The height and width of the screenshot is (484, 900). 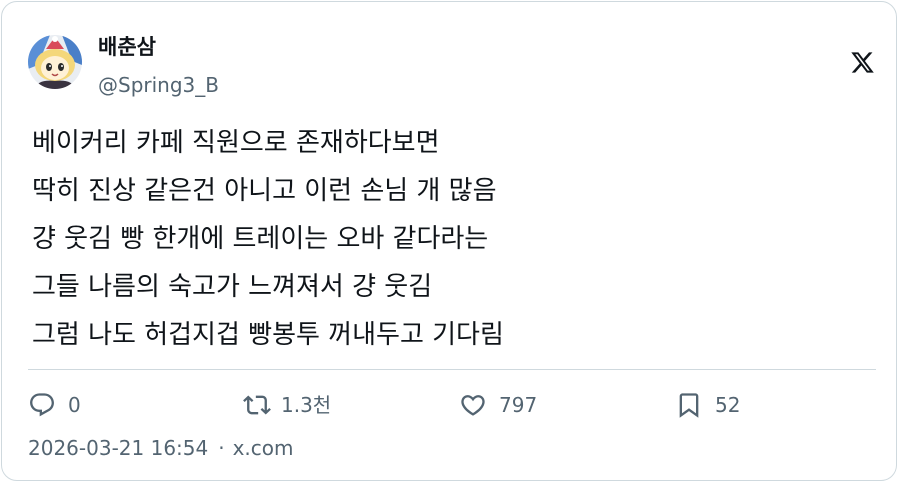 I want to click on tweet-meta: 2026-03-21 16:54 · x.com, so click(x=161, y=448).